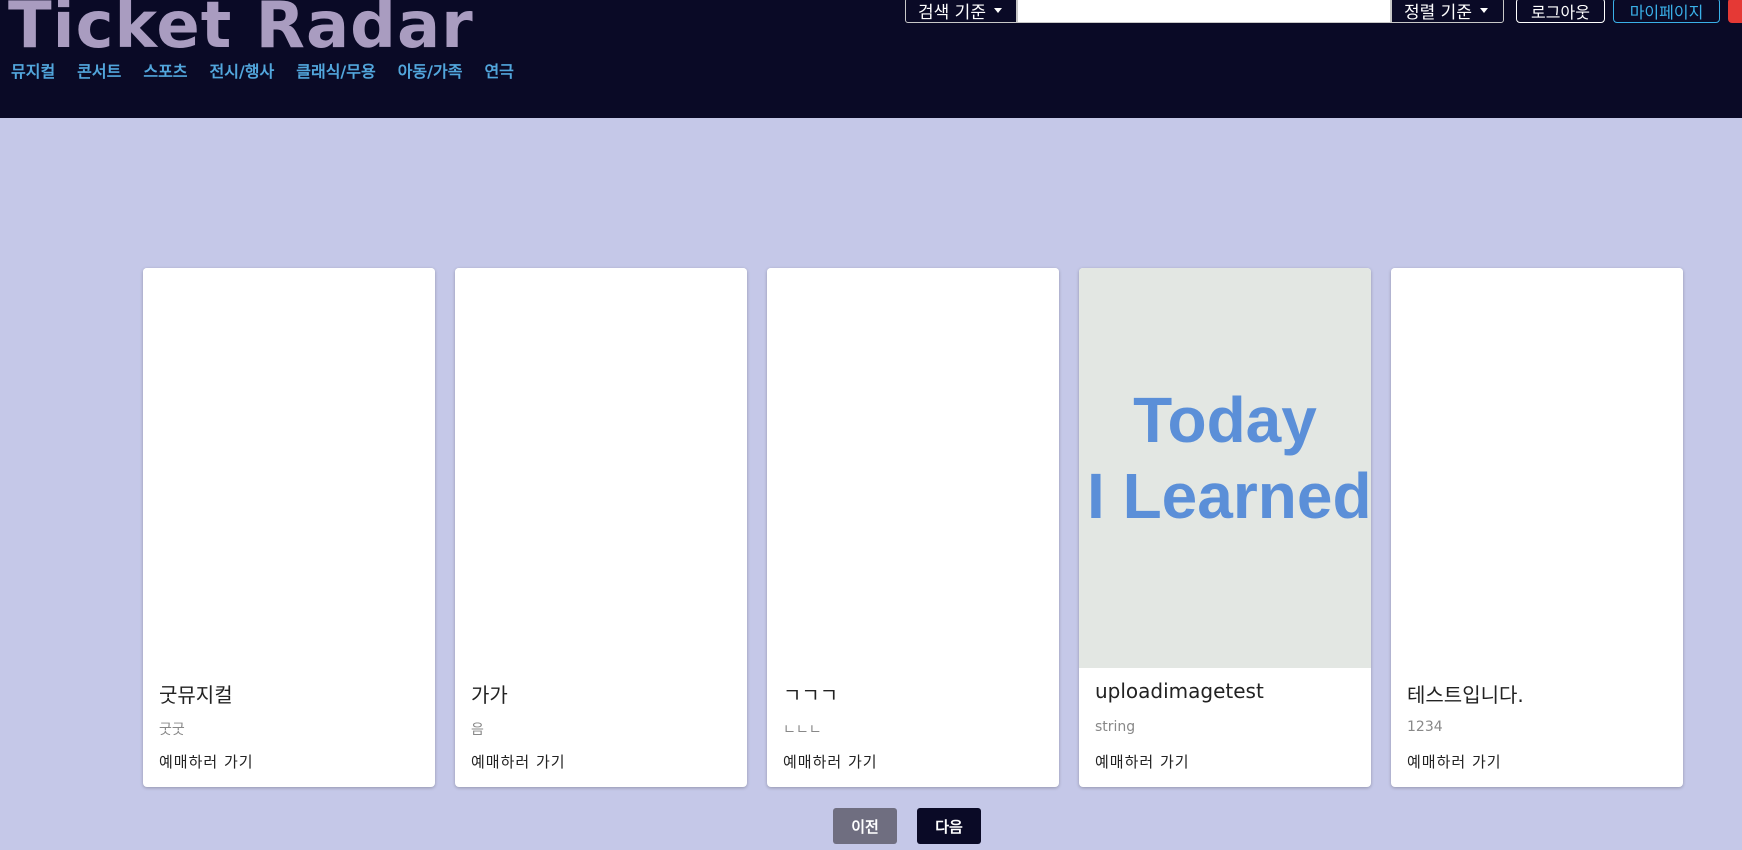 Image resolution: width=1742 pixels, height=850 pixels. I want to click on card-title: uploadimagetest, so click(1179, 691).